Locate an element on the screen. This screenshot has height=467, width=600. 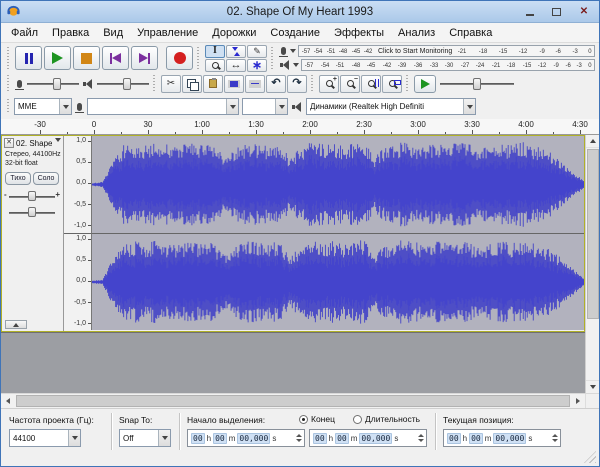
vertical-scrollbar is located at coordinates (592, 264).